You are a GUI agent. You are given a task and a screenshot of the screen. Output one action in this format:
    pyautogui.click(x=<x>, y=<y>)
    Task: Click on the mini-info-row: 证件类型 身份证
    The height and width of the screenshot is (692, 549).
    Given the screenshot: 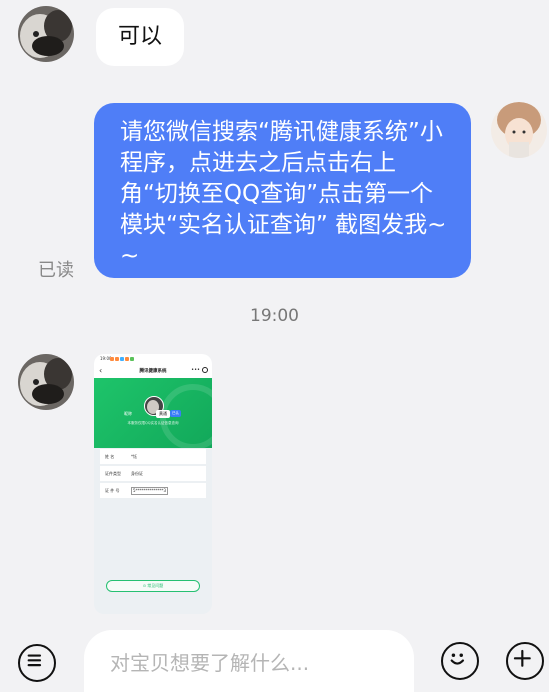 What is the action you would take?
    pyautogui.click(x=124, y=473)
    